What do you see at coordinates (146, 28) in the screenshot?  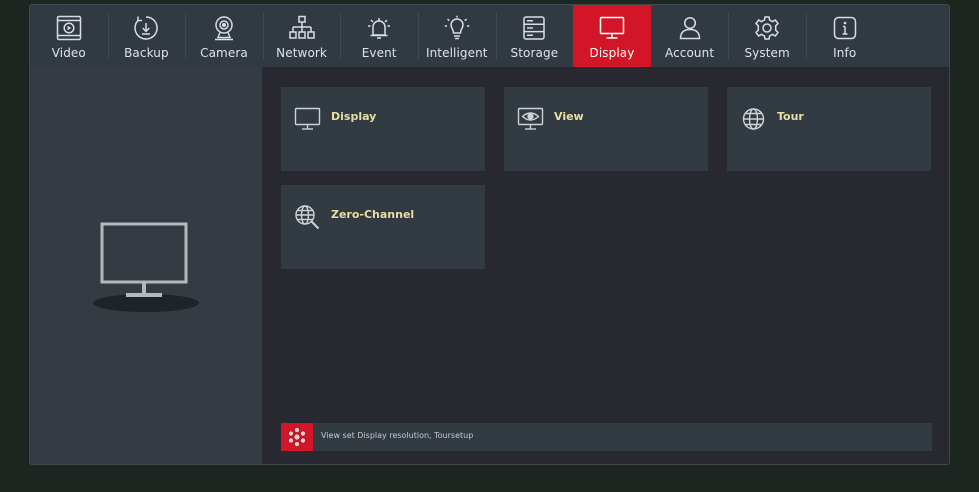 I see `backup-icon` at bounding box center [146, 28].